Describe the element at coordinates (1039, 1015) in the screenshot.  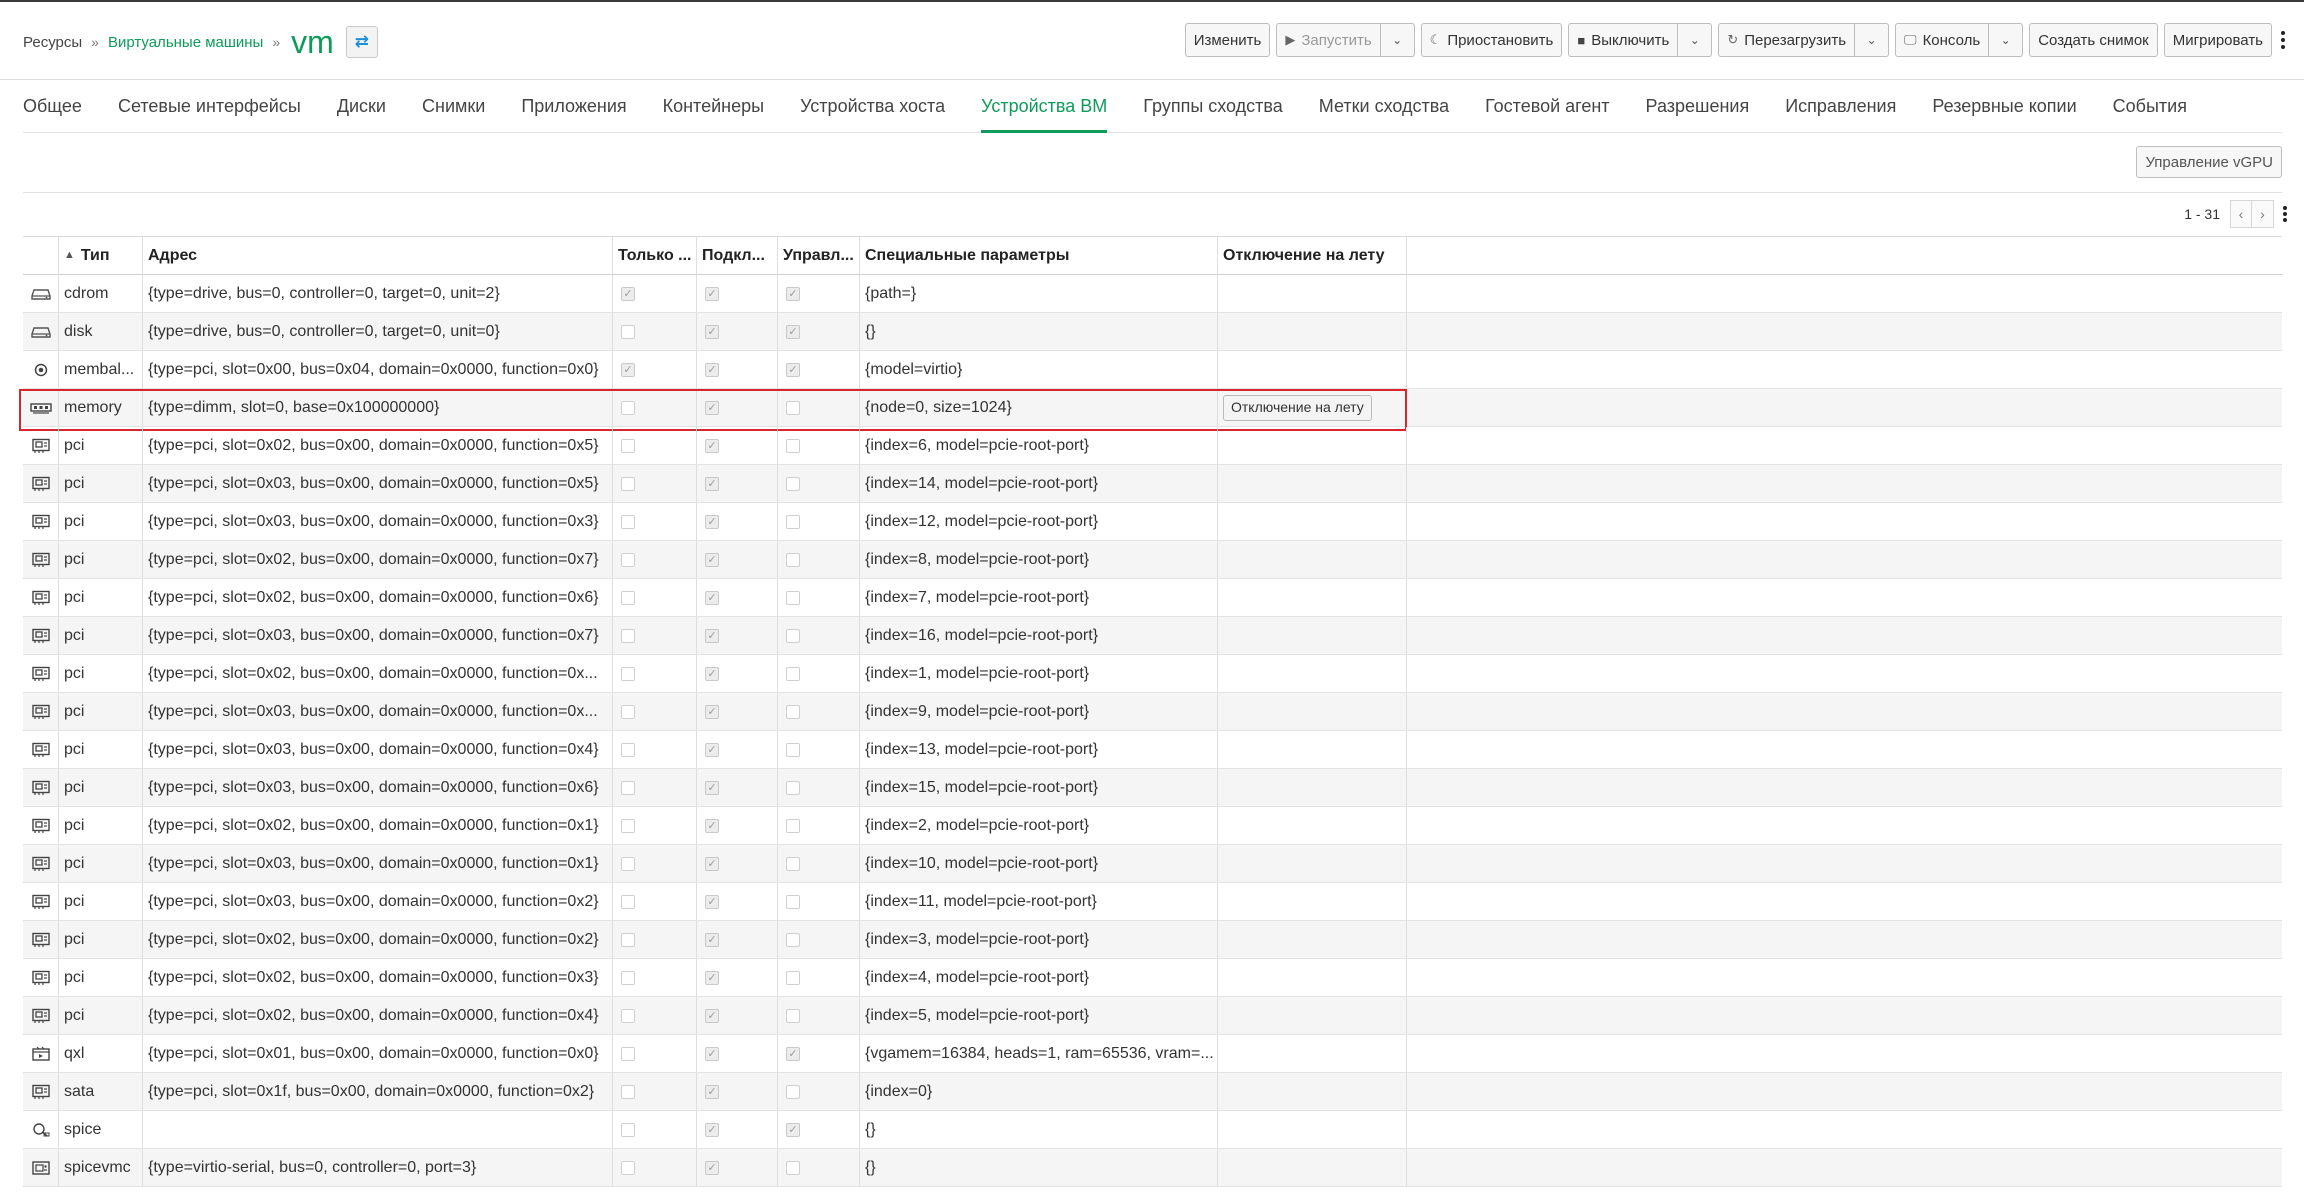
I see `row-special-params: {index=5, model=pcie-root-port}` at that location.